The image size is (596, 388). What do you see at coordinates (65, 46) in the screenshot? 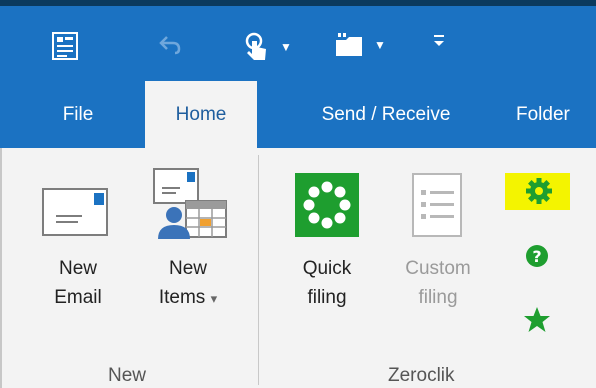
I see `outlook-tray-icon` at bounding box center [65, 46].